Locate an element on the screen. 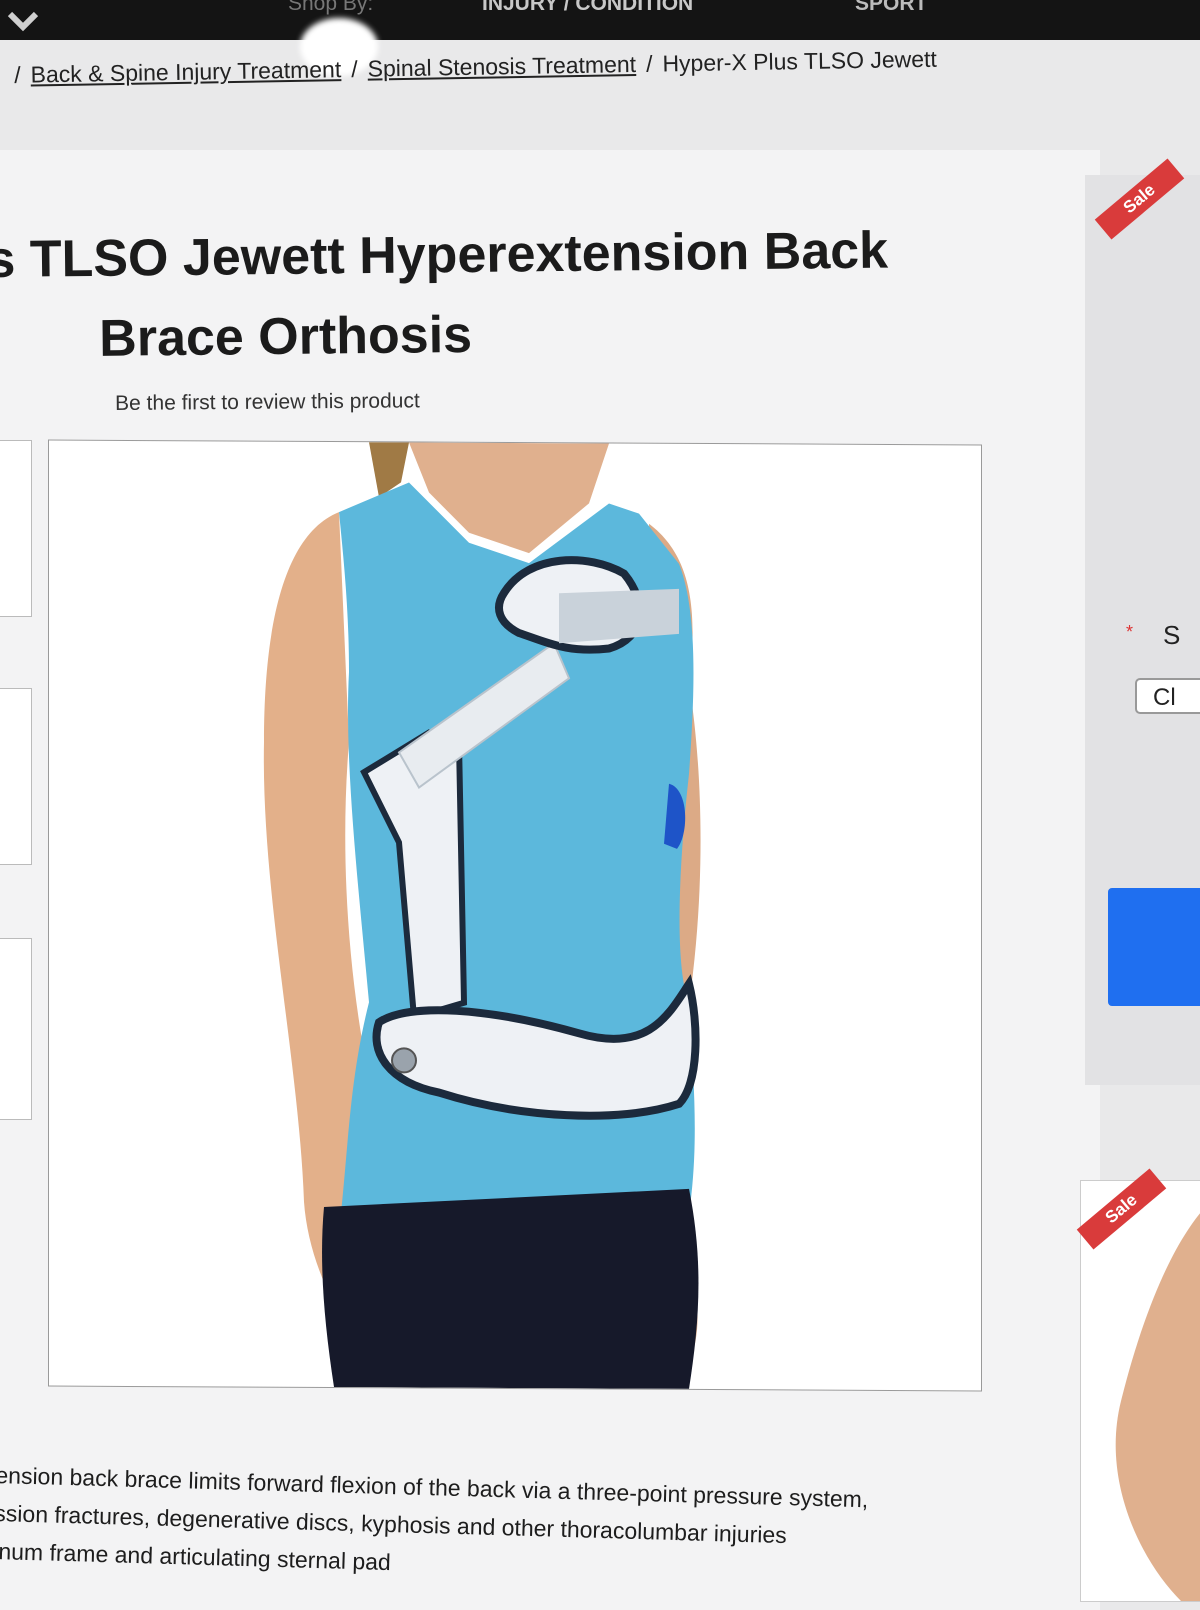 This screenshot has width=1200, height=1610. nav-injury-condition: INJURY / CONDITION is located at coordinates (587, 8).